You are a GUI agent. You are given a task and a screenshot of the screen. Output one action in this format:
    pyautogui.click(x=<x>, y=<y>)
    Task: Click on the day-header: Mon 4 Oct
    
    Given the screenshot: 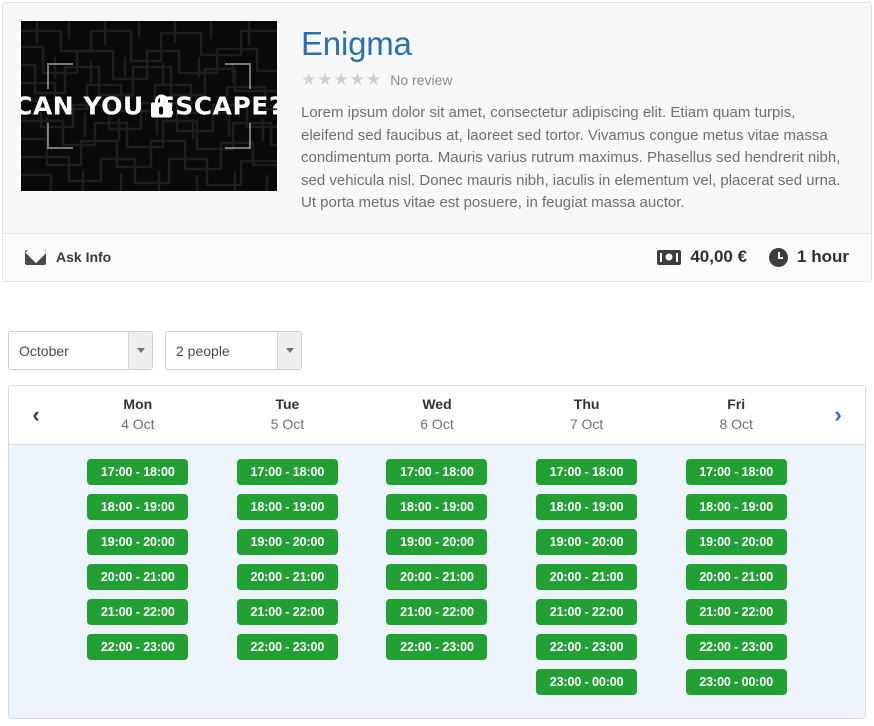 What is the action you would take?
    pyautogui.click(x=138, y=415)
    